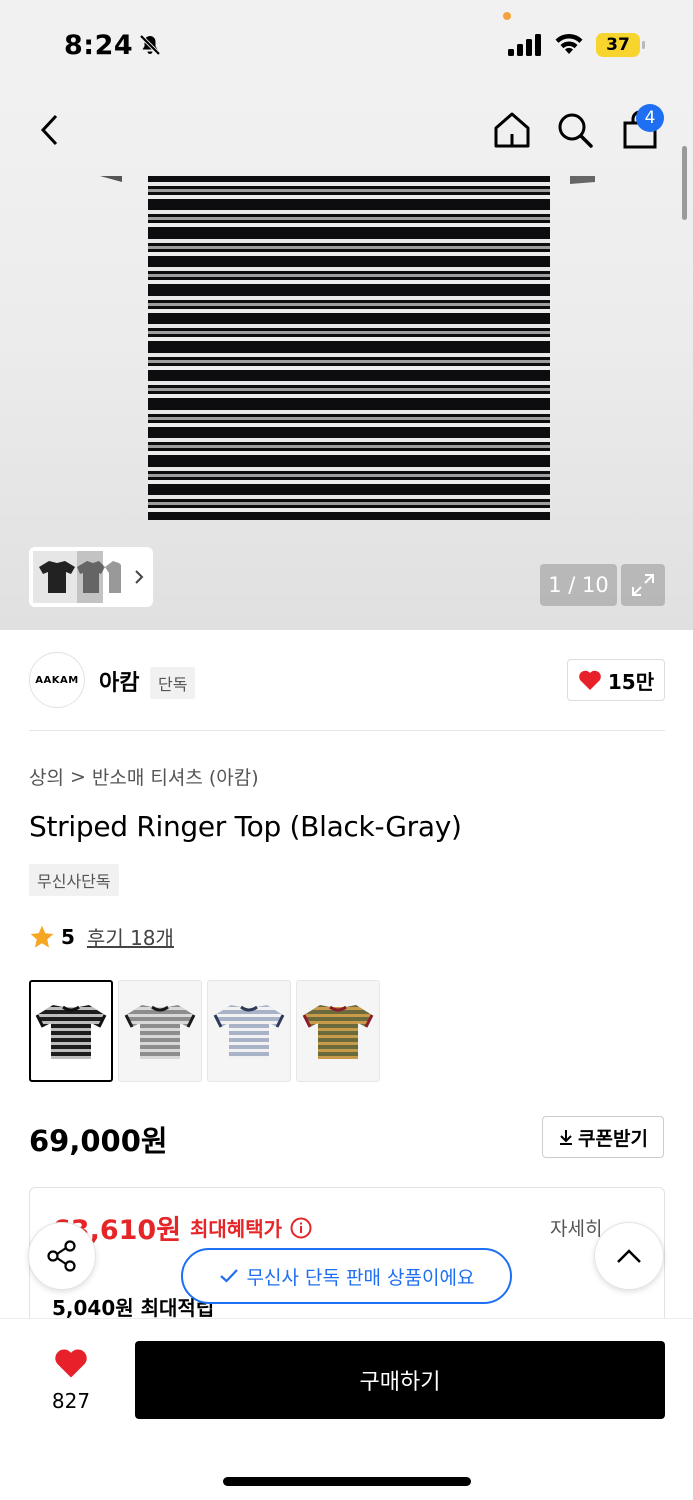 This screenshot has height=1500, width=693. I want to click on rating-row: 5 후기 18개, so click(101, 936).